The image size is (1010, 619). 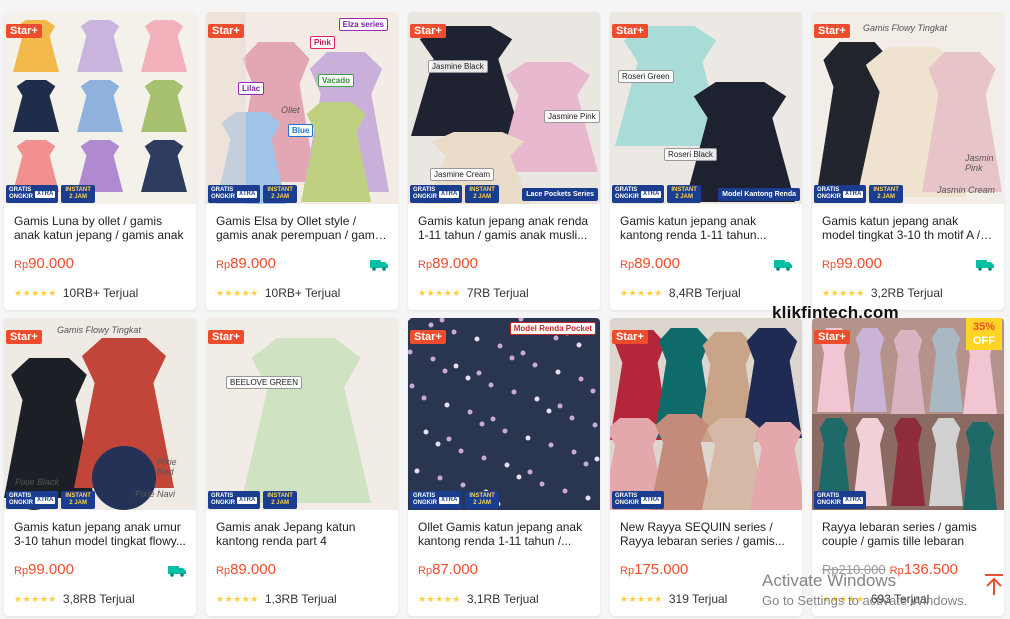 What do you see at coordinates (100, 108) in the screenshot?
I see `product-image: Star+ GRATIS ONGKIR XTRA INSTANT 2 JAM` at bounding box center [100, 108].